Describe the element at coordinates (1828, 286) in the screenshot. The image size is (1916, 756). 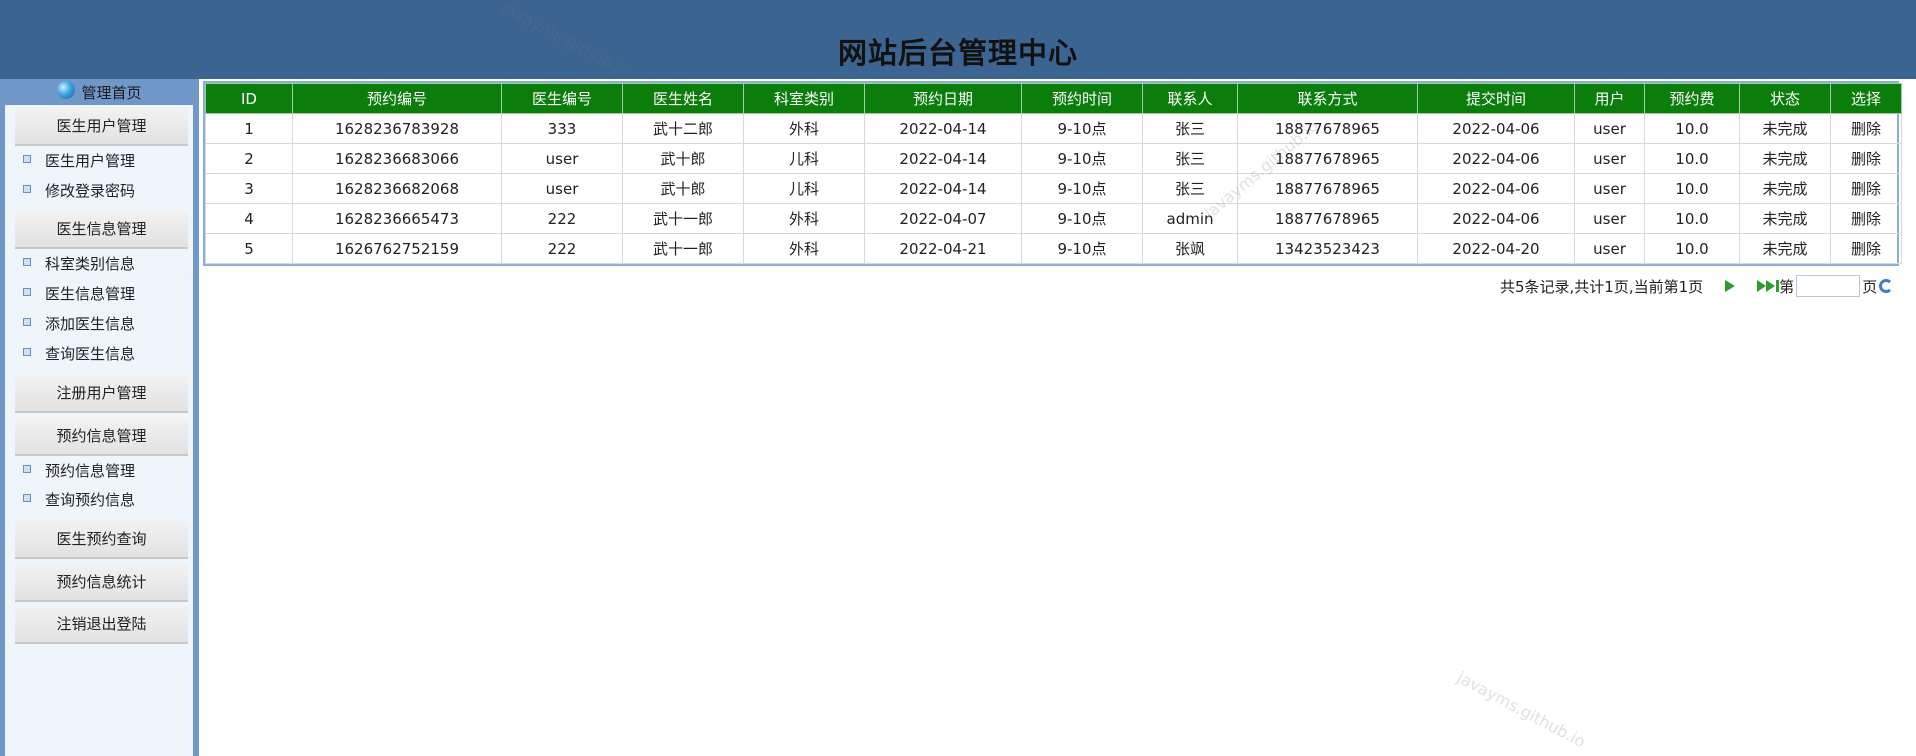
I see `page-number-input` at that location.